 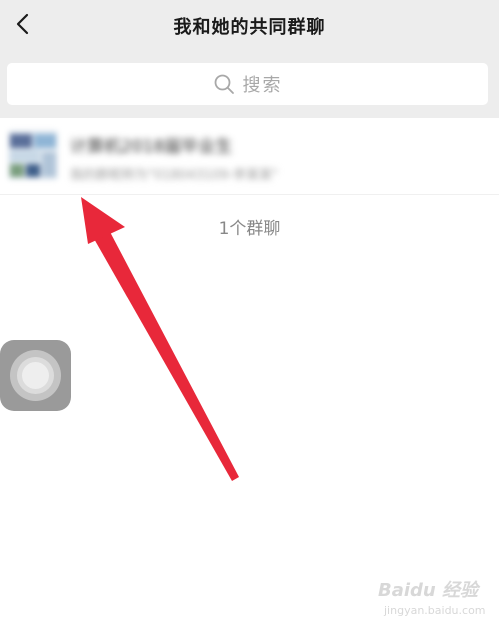 I want to click on page-title: 我和她的共同群聊, so click(x=249, y=27).